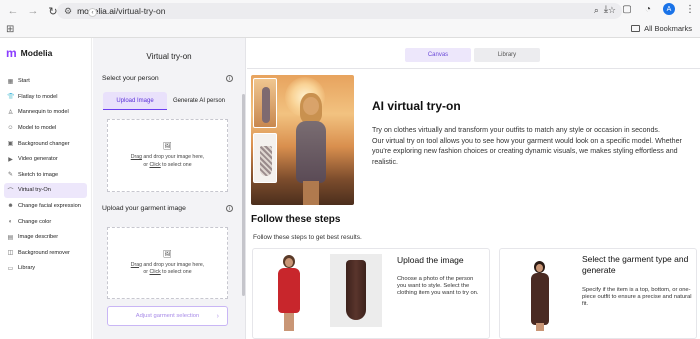  What do you see at coordinates (167, 146) in the screenshot?
I see `image-upload-icon: 🖼` at bounding box center [167, 146].